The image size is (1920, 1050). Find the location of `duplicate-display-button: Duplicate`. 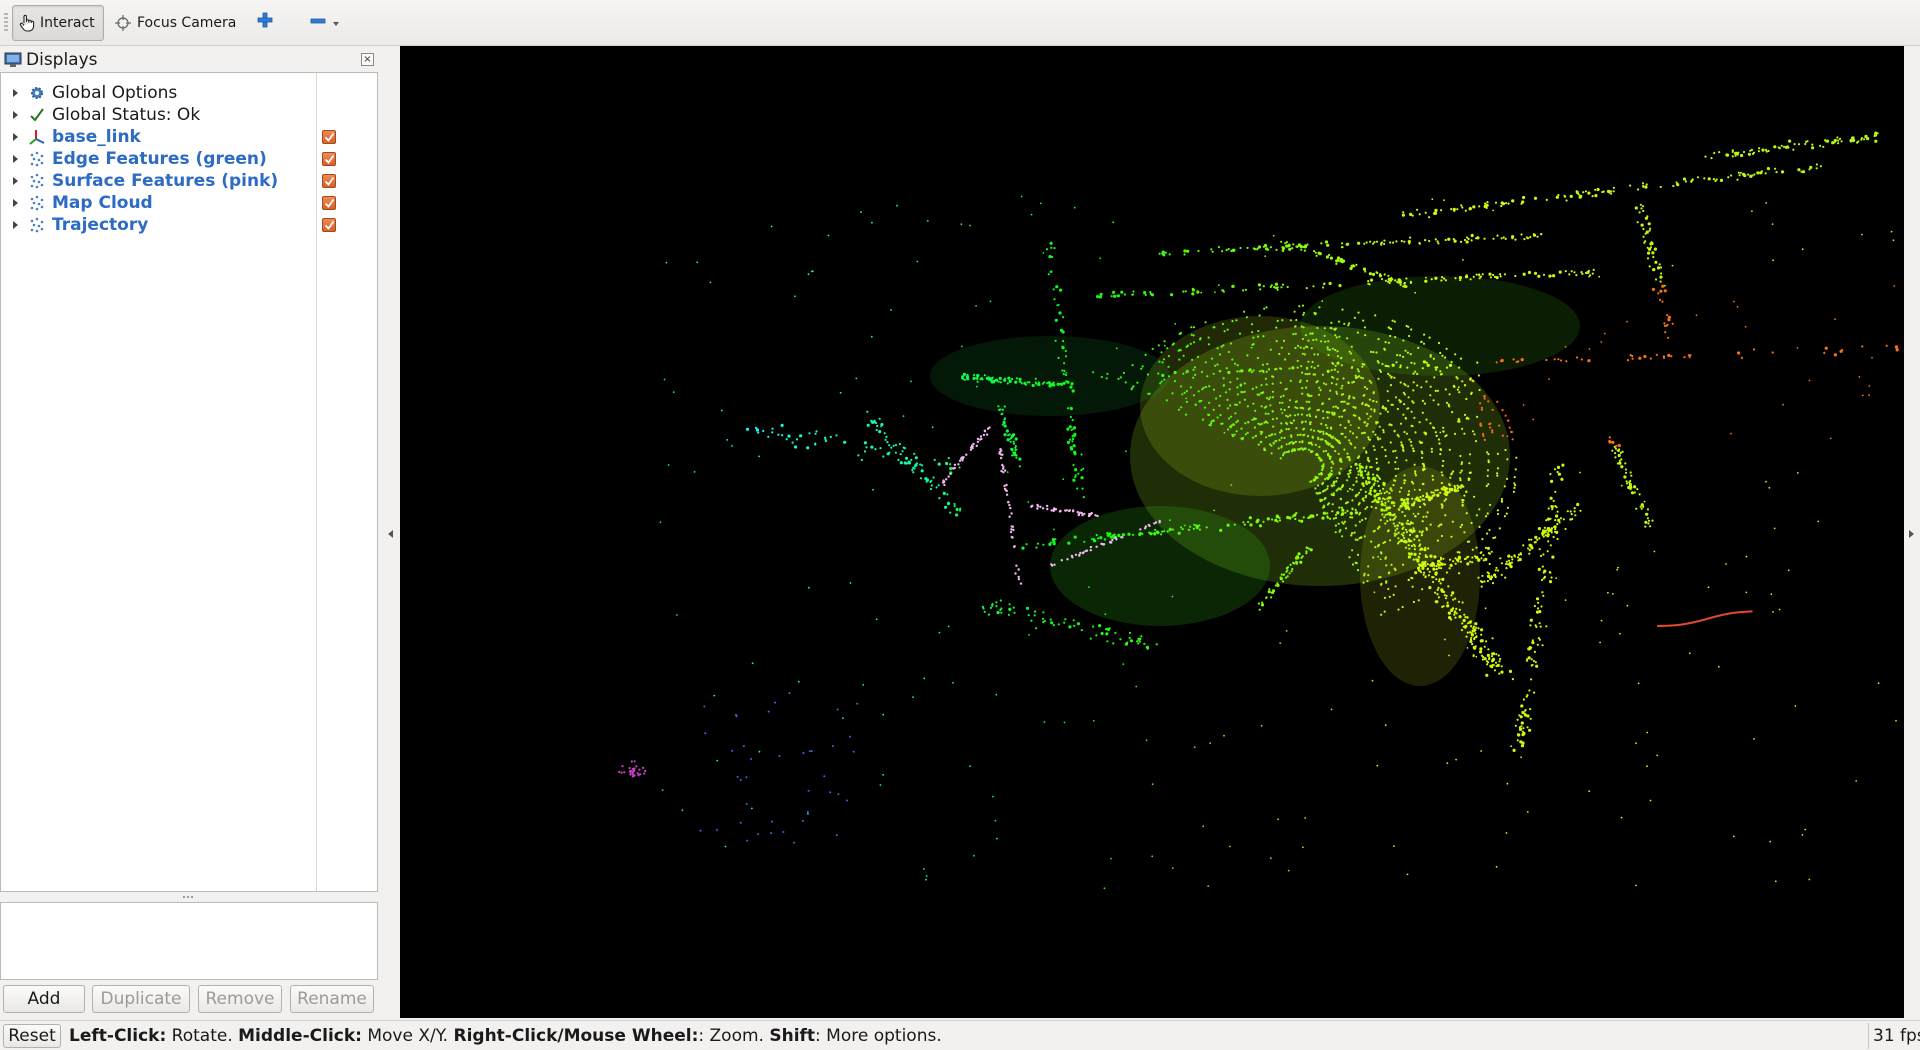

duplicate-display-button: Duplicate is located at coordinates (141, 999).